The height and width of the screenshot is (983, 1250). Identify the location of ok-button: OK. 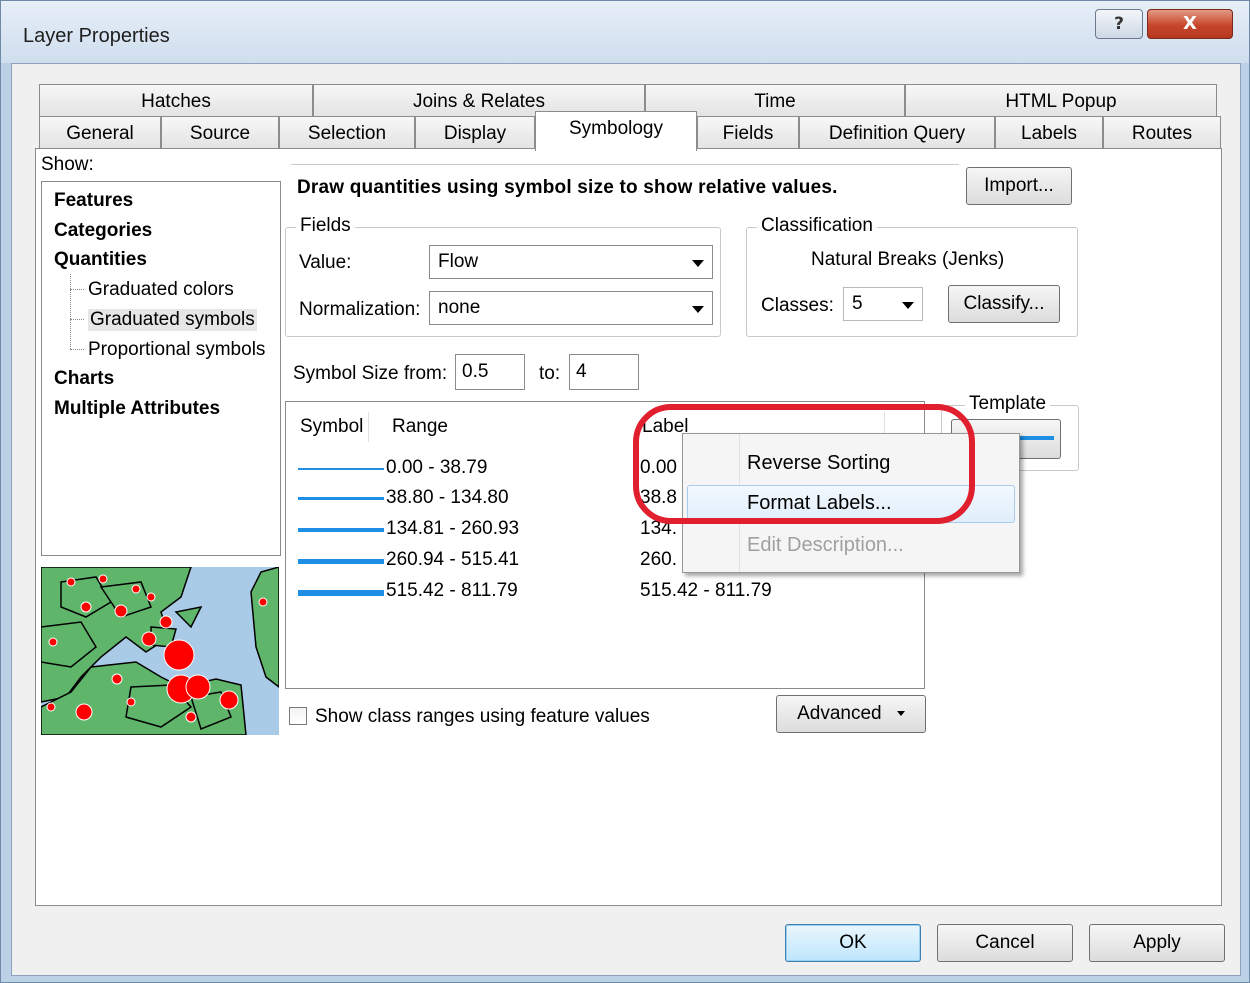
(853, 943).